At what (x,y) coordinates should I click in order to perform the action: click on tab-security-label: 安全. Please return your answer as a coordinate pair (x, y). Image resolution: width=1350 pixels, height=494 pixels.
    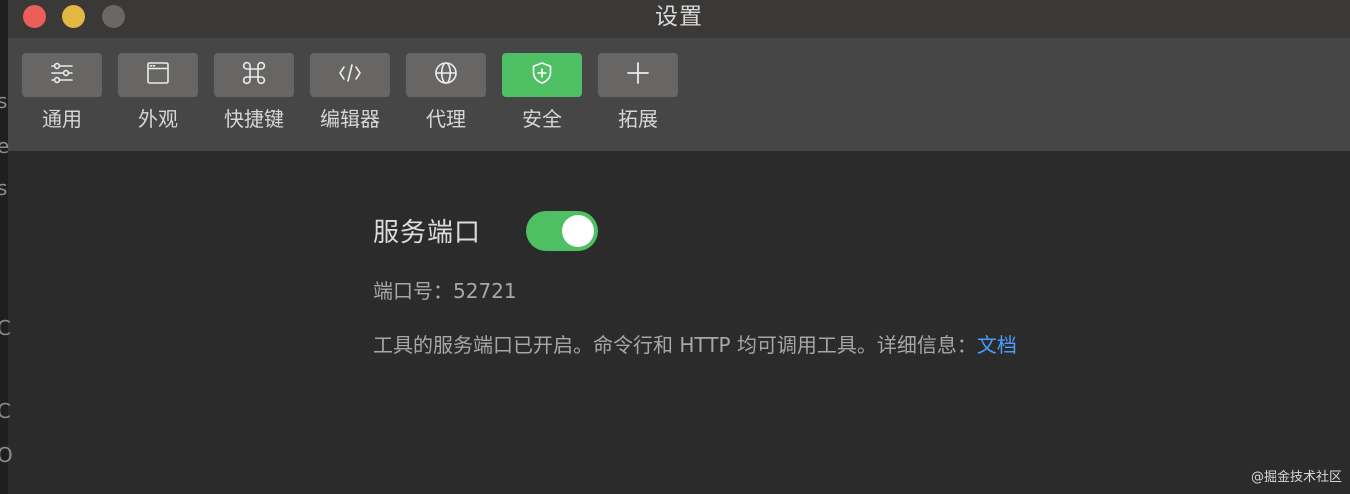
    Looking at the image, I should click on (542, 119).